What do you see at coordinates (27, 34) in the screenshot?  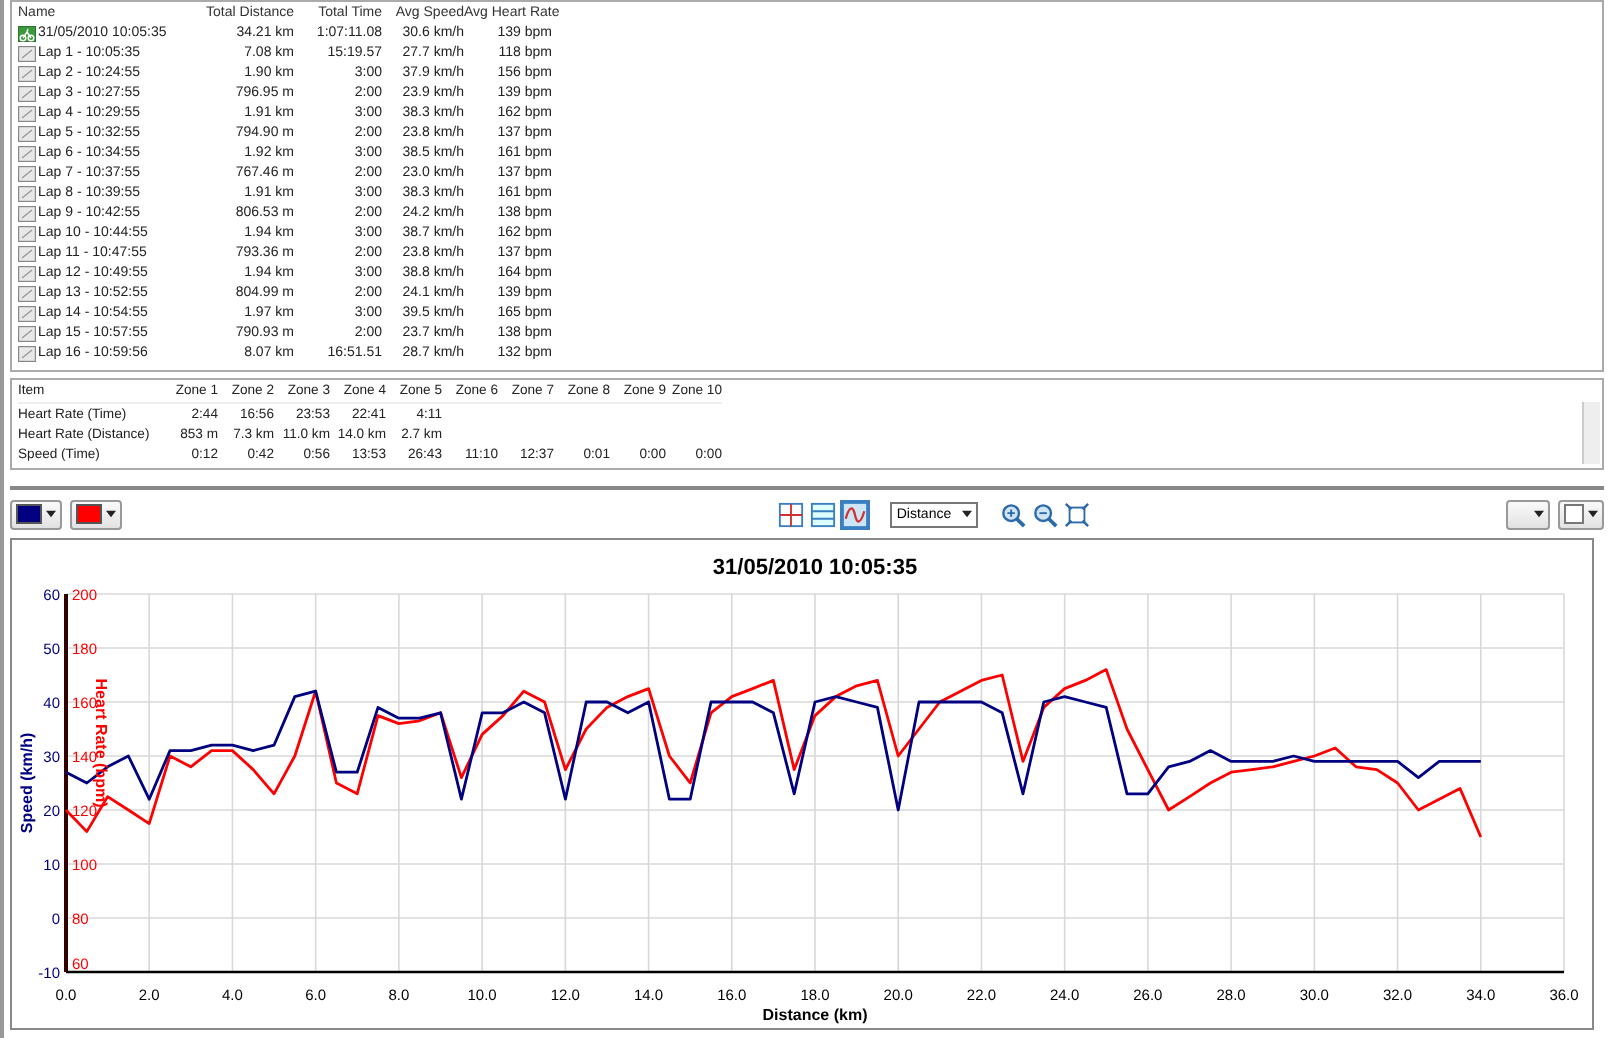 I see `cyclist-icon` at bounding box center [27, 34].